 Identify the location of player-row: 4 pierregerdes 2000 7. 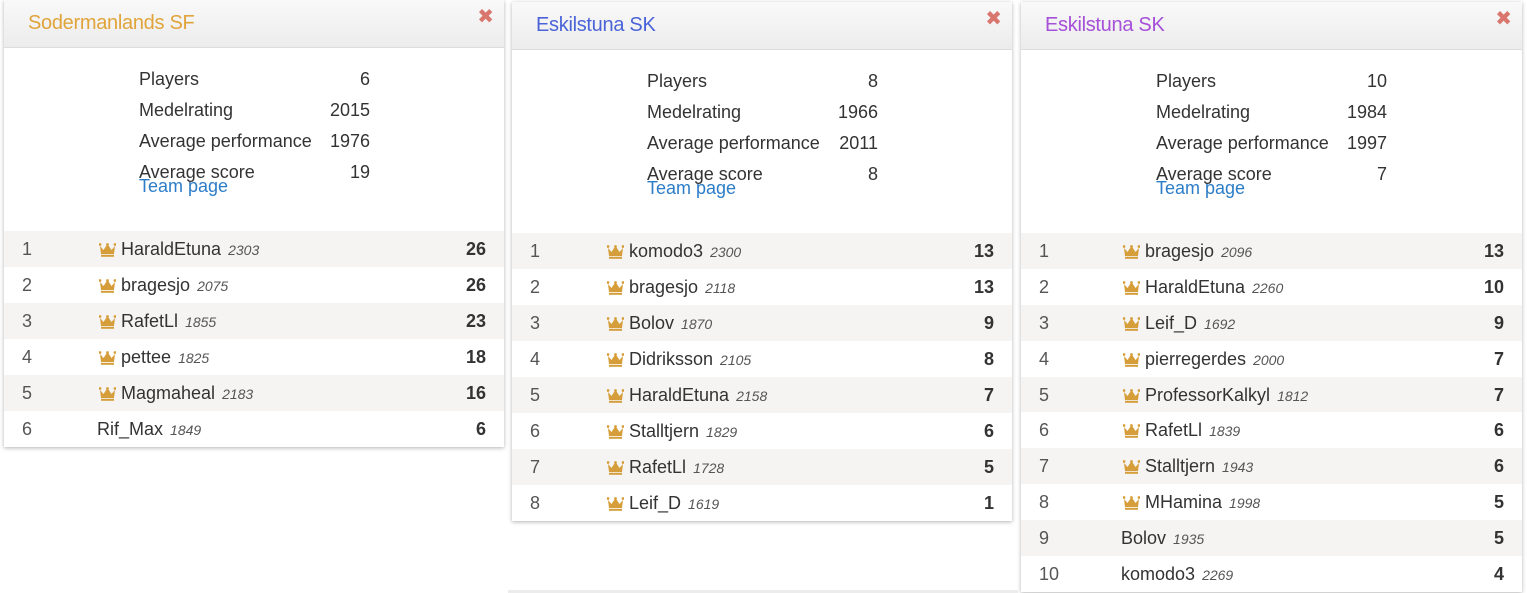
(1271, 359).